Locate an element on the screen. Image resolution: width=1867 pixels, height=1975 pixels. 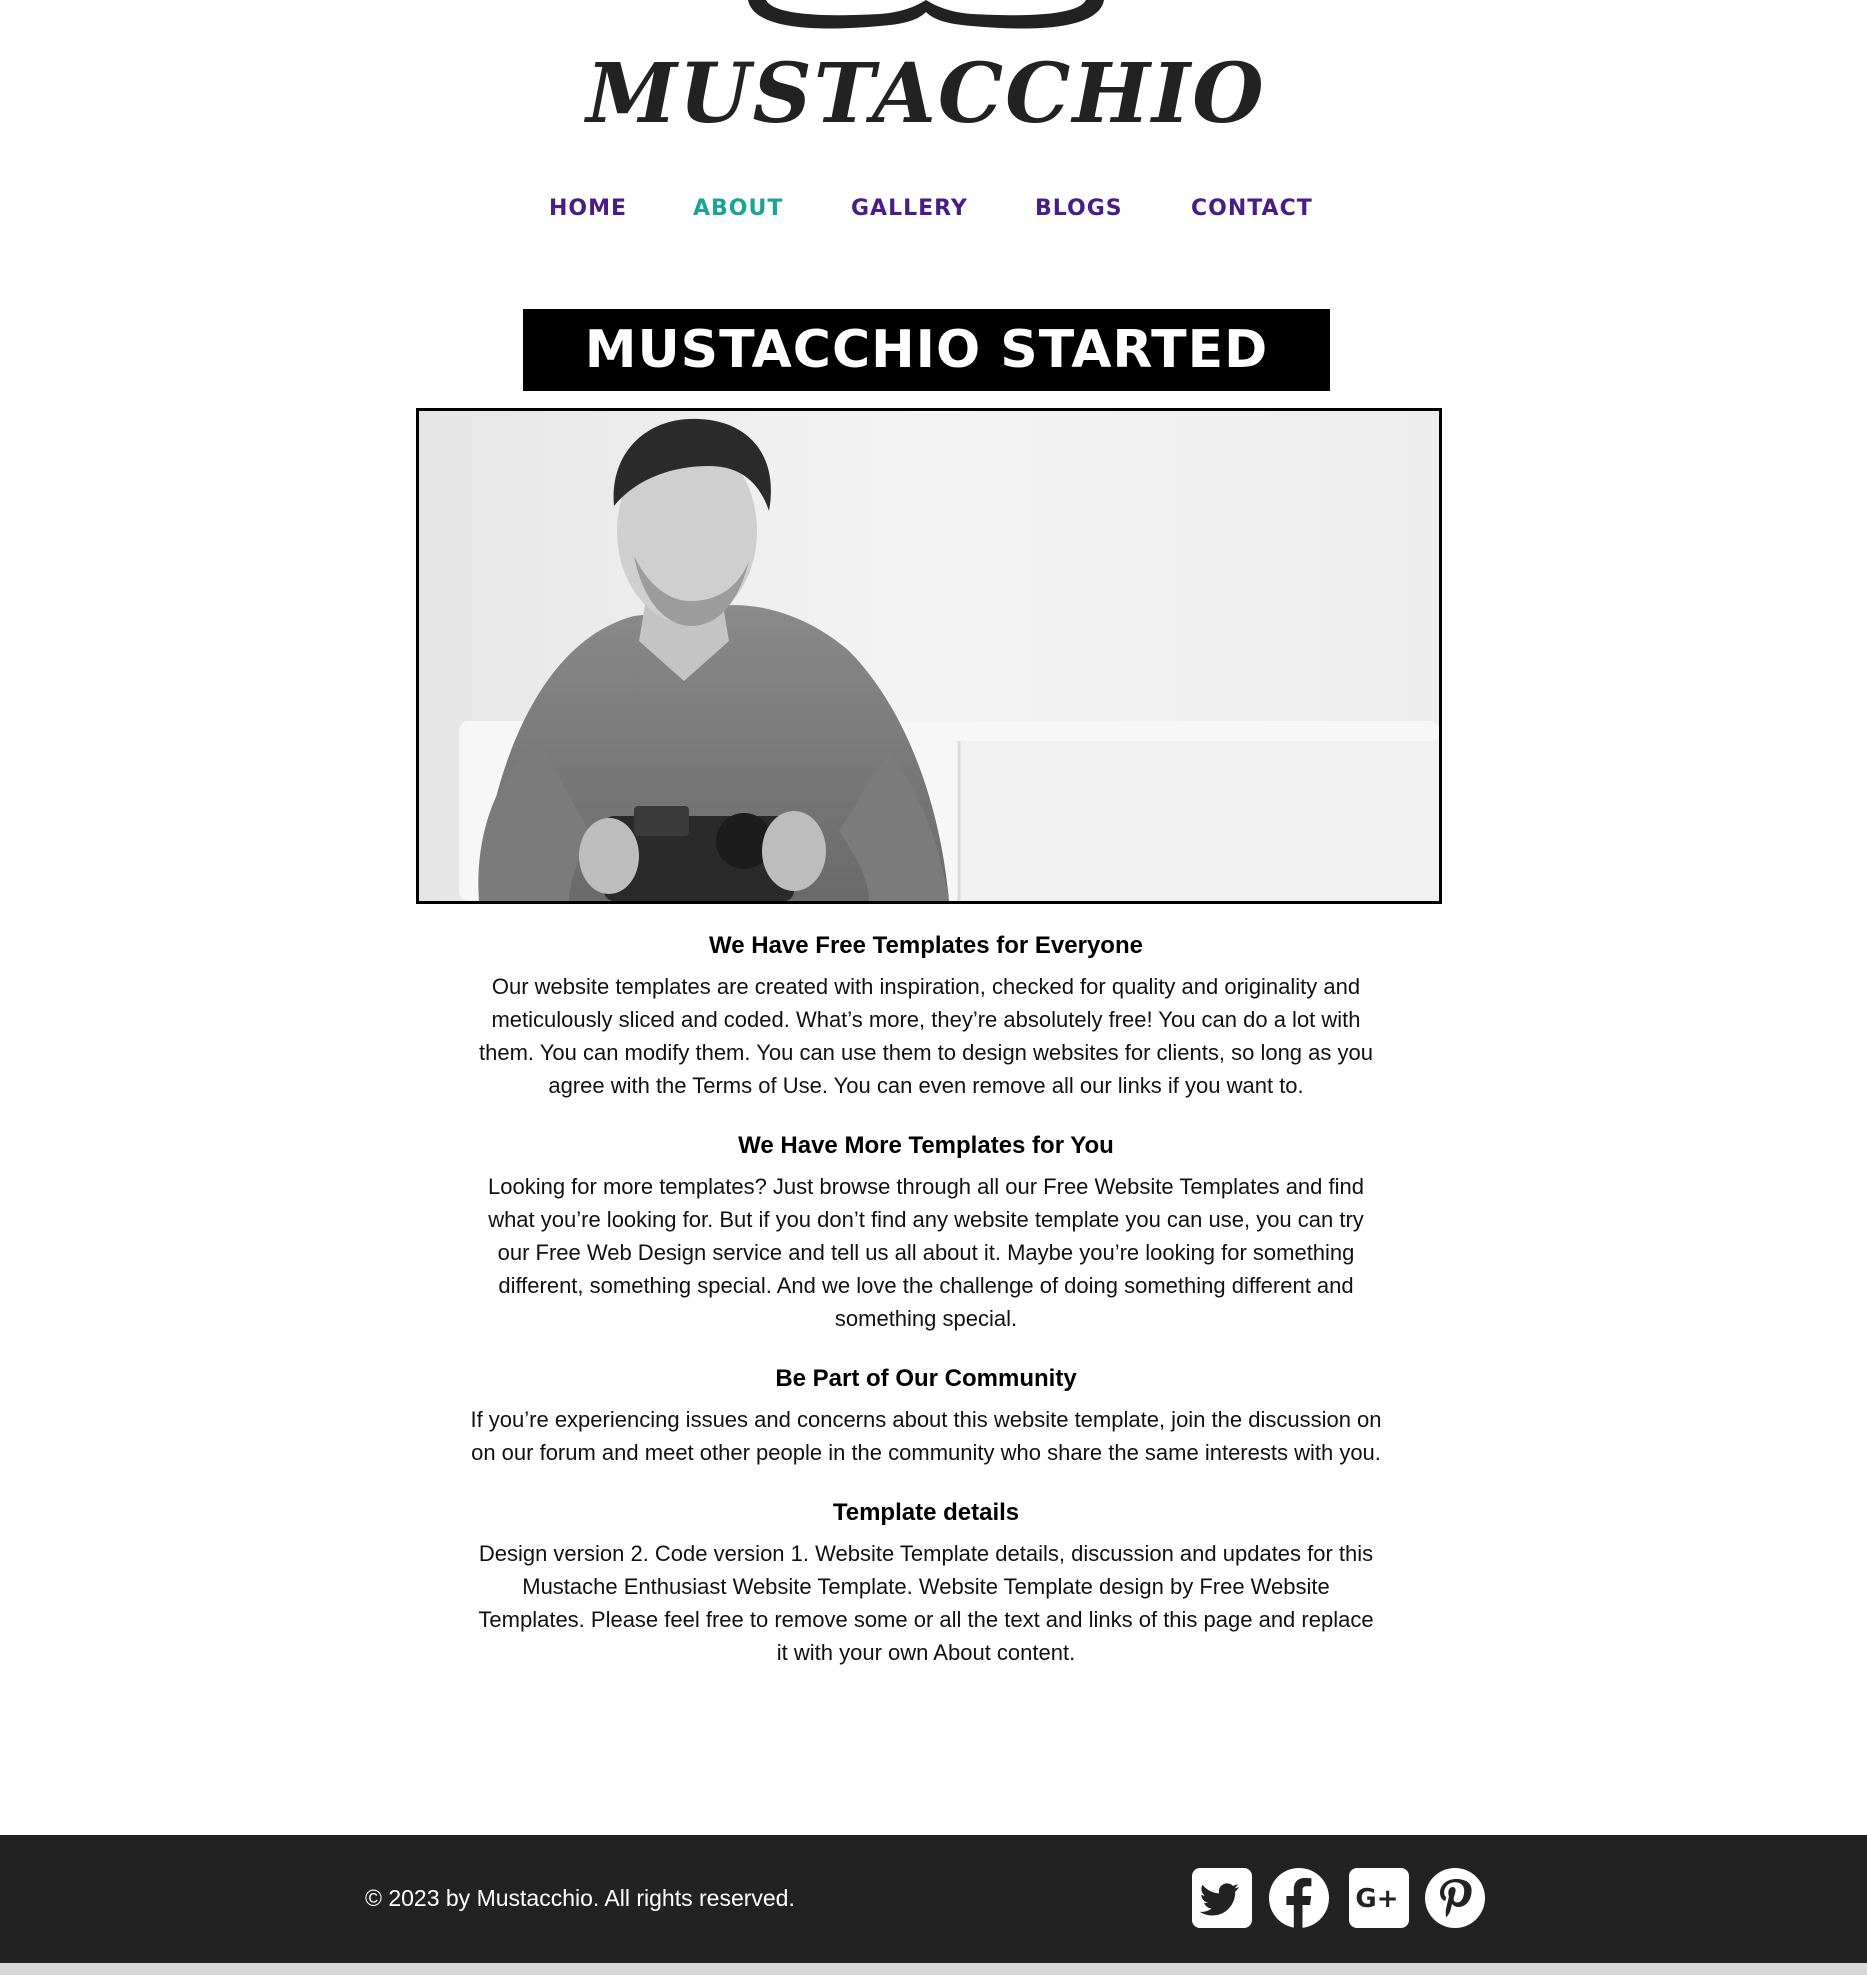
site-logo: MUSTACCHIO is located at coordinates (933, 70).